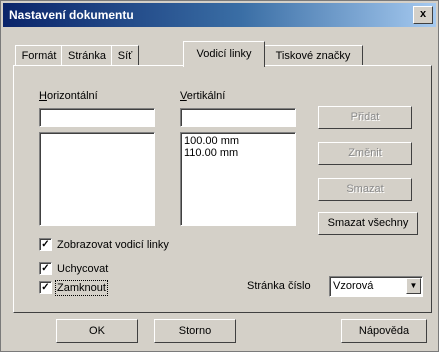  What do you see at coordinates (368, 223) in the screenshot?
I see `delete-all-button: Smazat všechny` at bounding box center [368, 223].